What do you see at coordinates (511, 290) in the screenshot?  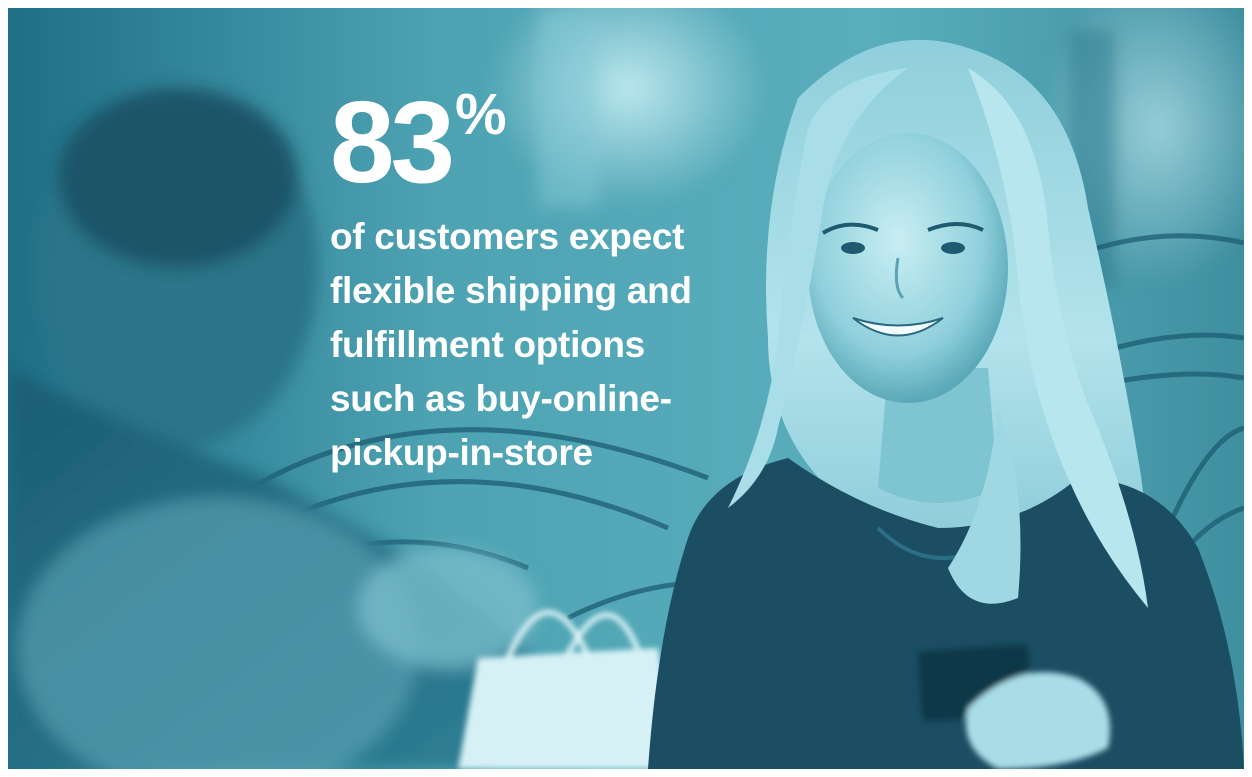 I see `stat-caption-line: flexible shipping and` at bounding box center [511, 290].